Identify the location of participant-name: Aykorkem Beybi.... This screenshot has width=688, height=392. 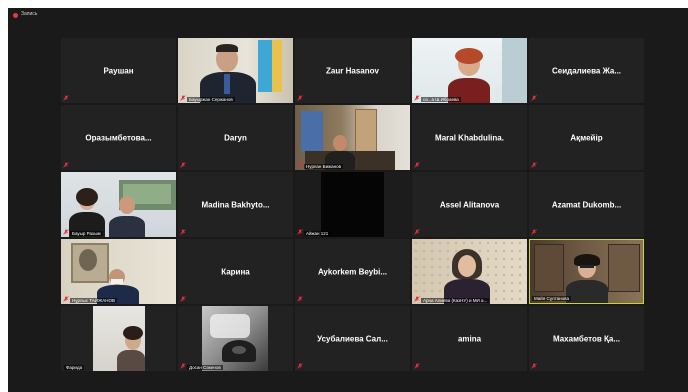
(352, 271).